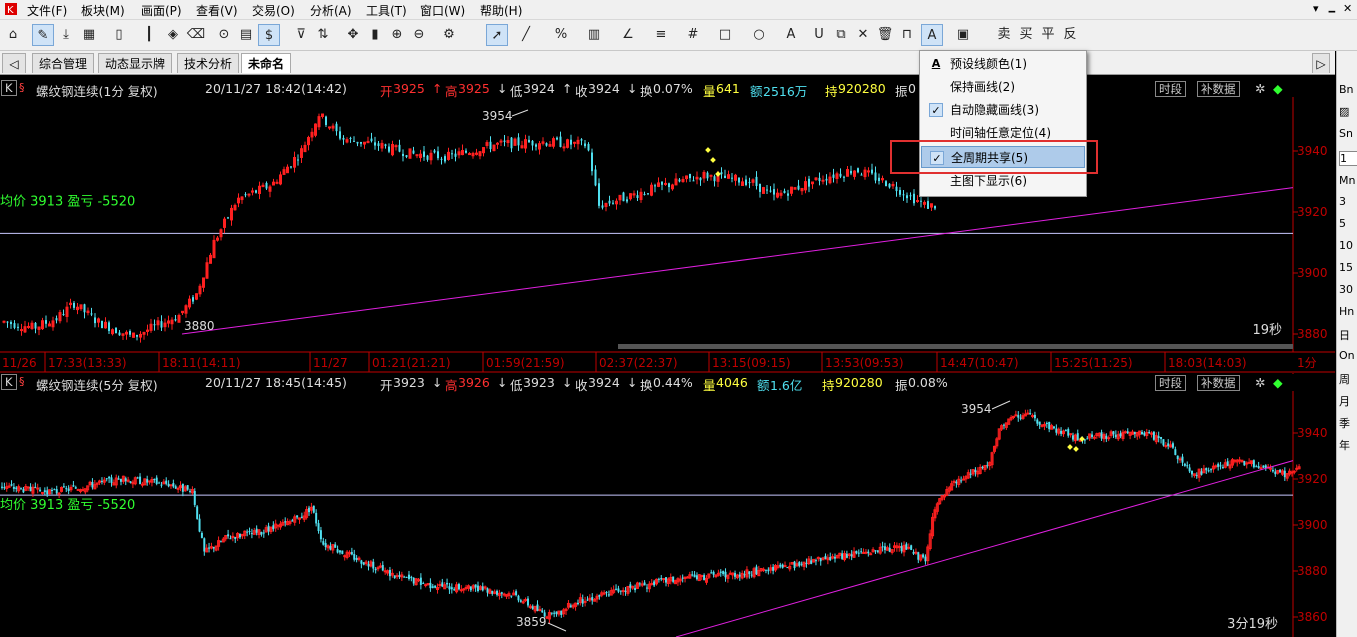  I want to click on sidebar-item-1: 1, so click(1348, 158).